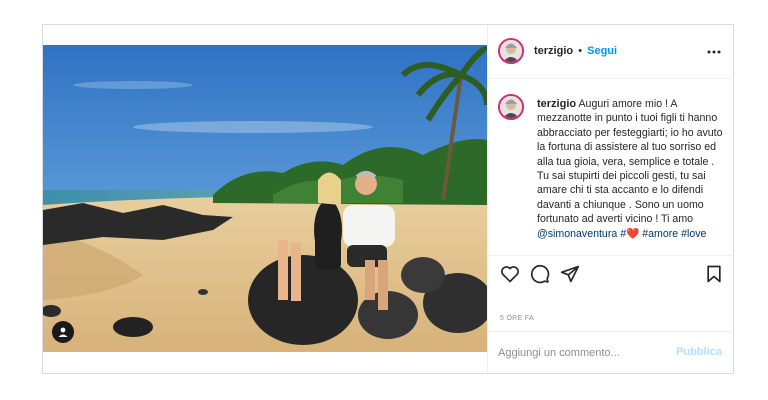  Describe the element at coordinates (693, 234) in the screenshot. I see `hashtag-love: #love` at that location.